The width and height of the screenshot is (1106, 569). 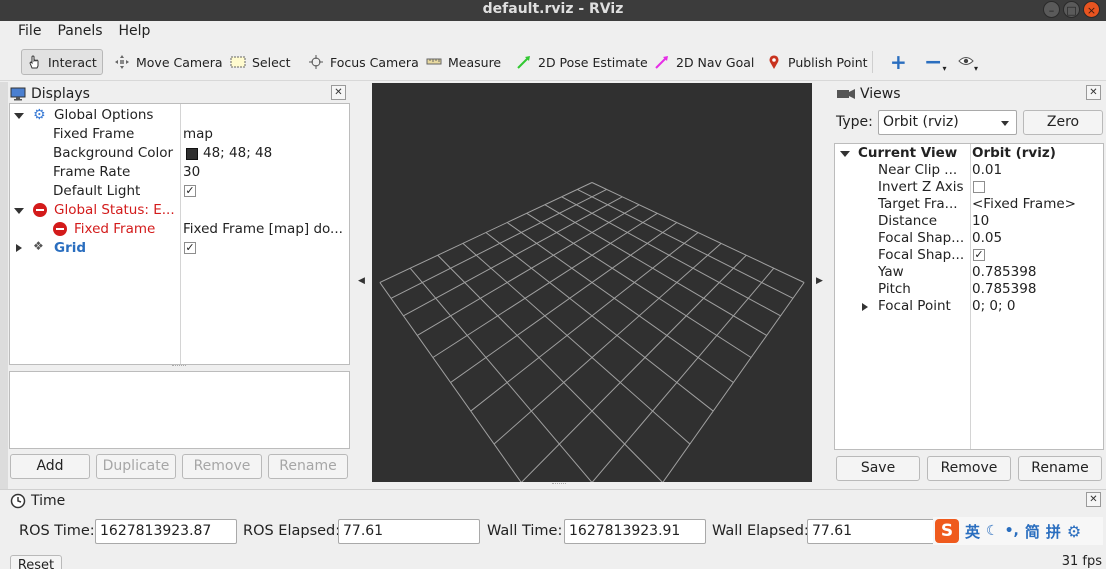 I want to click on collapse-left-arrow-icon: ◀, so click(x=361, y=281).